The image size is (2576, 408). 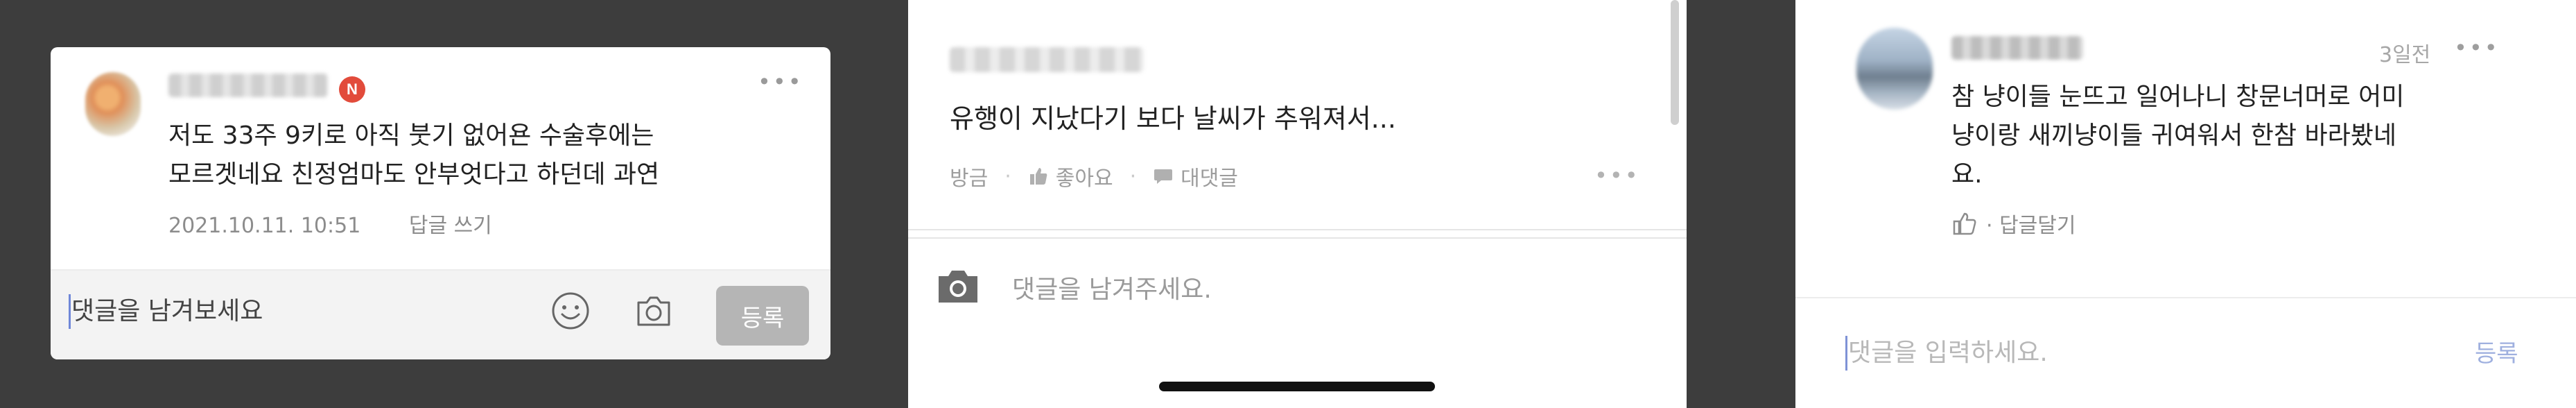 What do you see at coordinates (570, 311) in the screenshot?
I see `emoji-icon` at bounding box center [570, 311].